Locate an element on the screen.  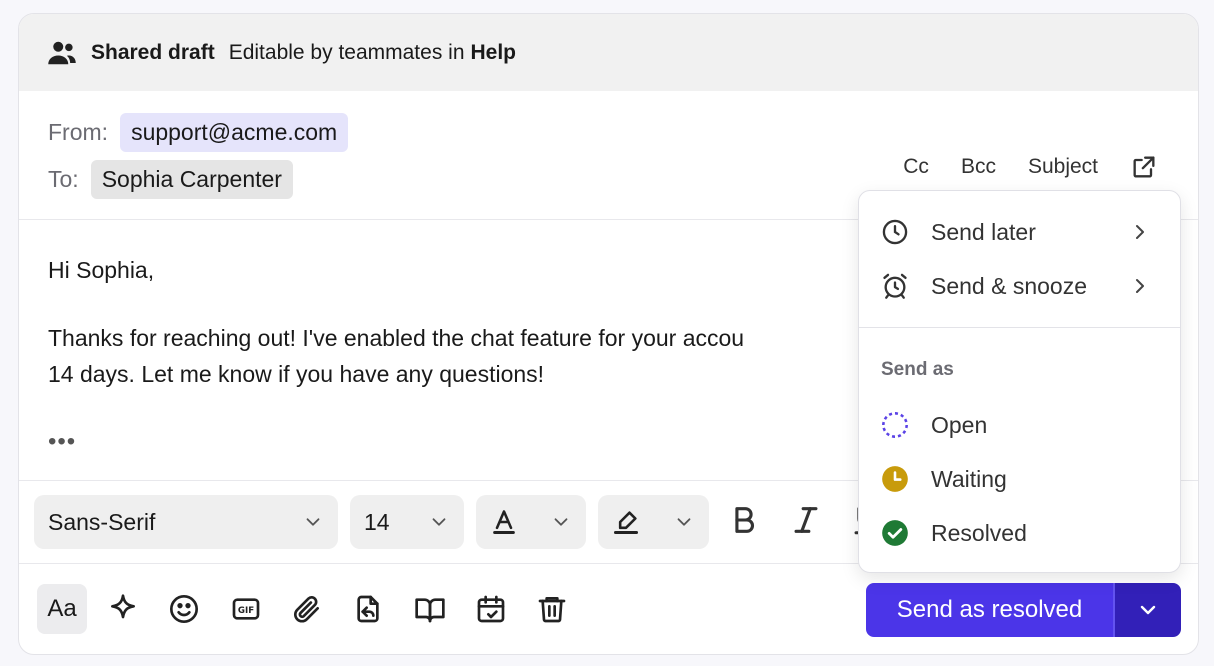
attach-button is located at coordinates (307, 609).